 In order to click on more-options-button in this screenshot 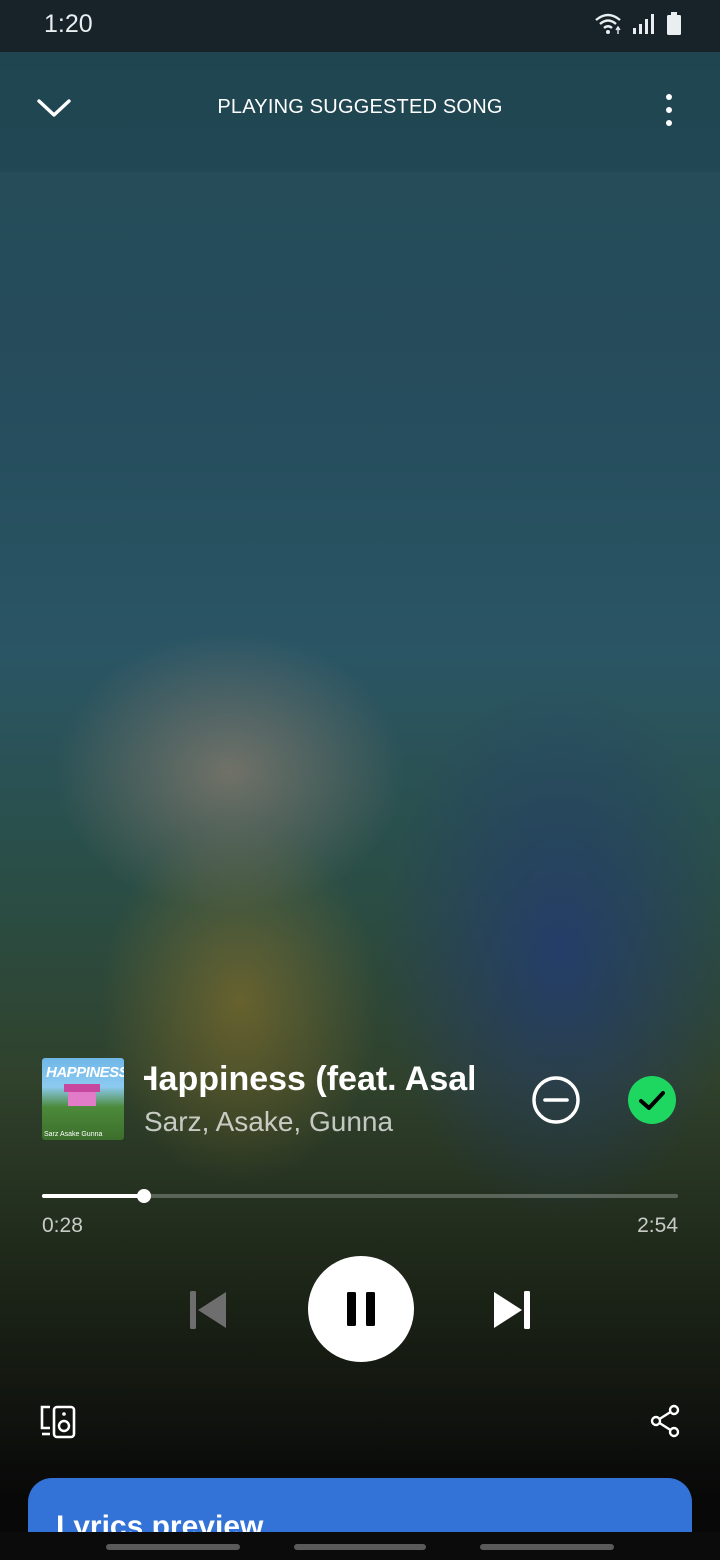, I will do `click(669, 110)`.